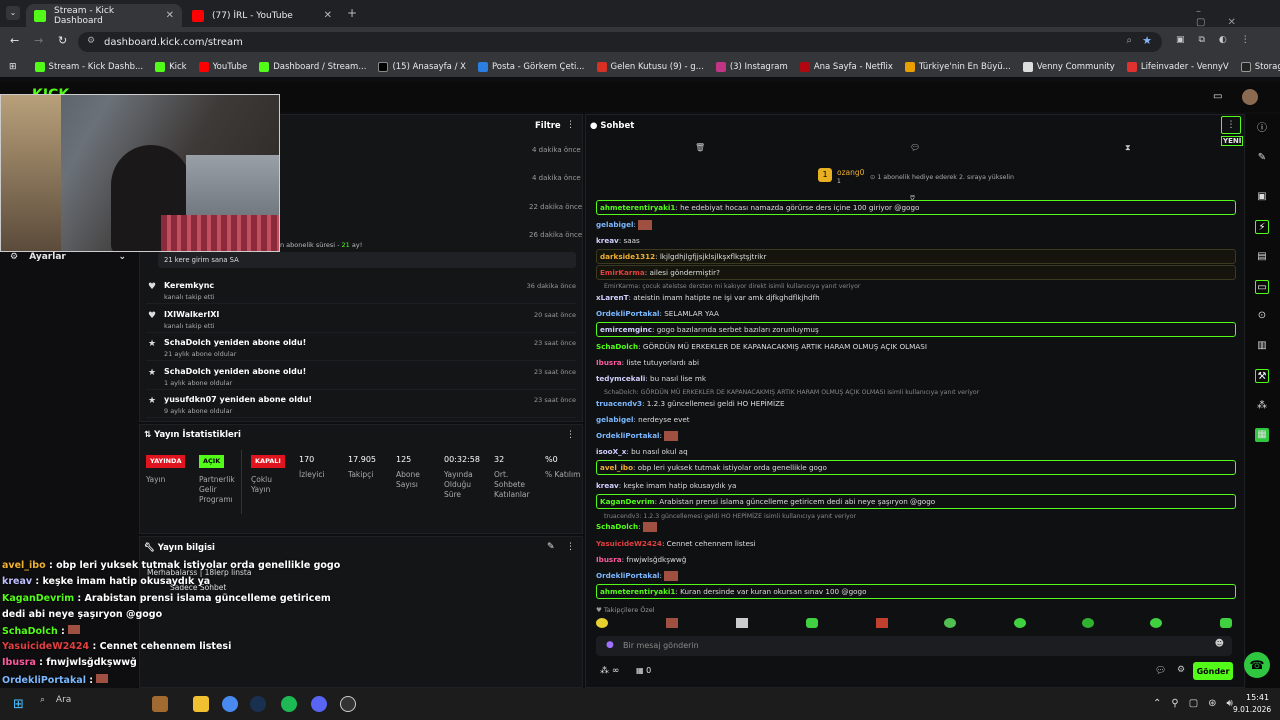 The height and width of the screenshot is (720, 1280). Describe the element at coordinates (319, 704) in the screenshot. I see `discord-icon` at that location.